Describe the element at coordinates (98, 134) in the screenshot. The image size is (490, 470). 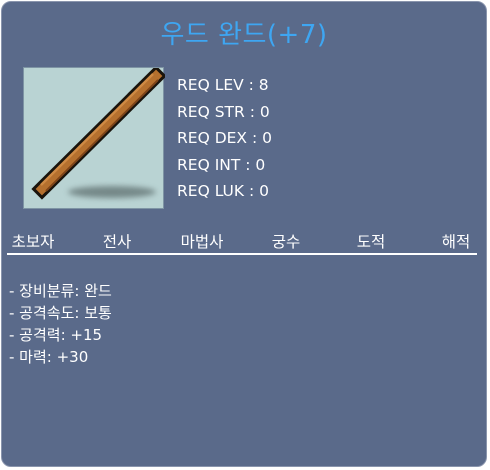
I see `wooden-wand-icon` at that location.